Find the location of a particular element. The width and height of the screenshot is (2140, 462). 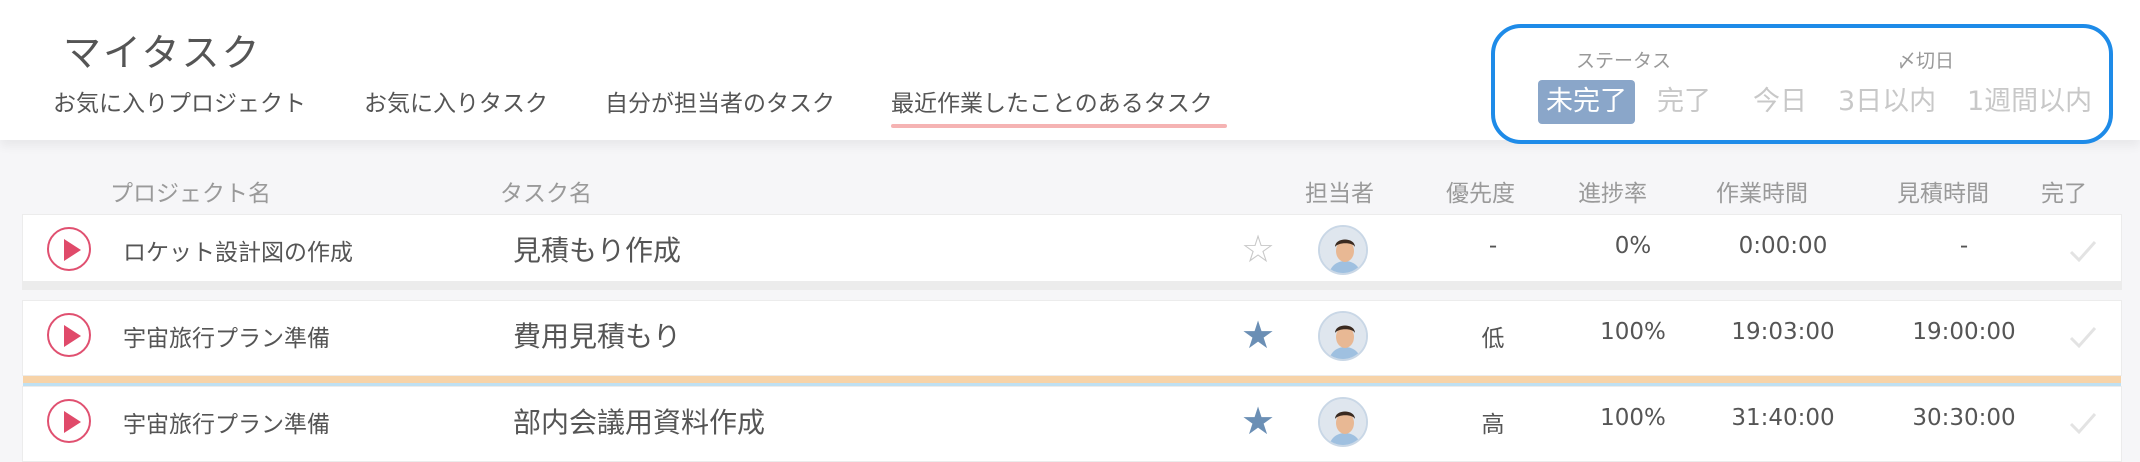

col-header-done: 完了 is located at coordinates (2064, 194).